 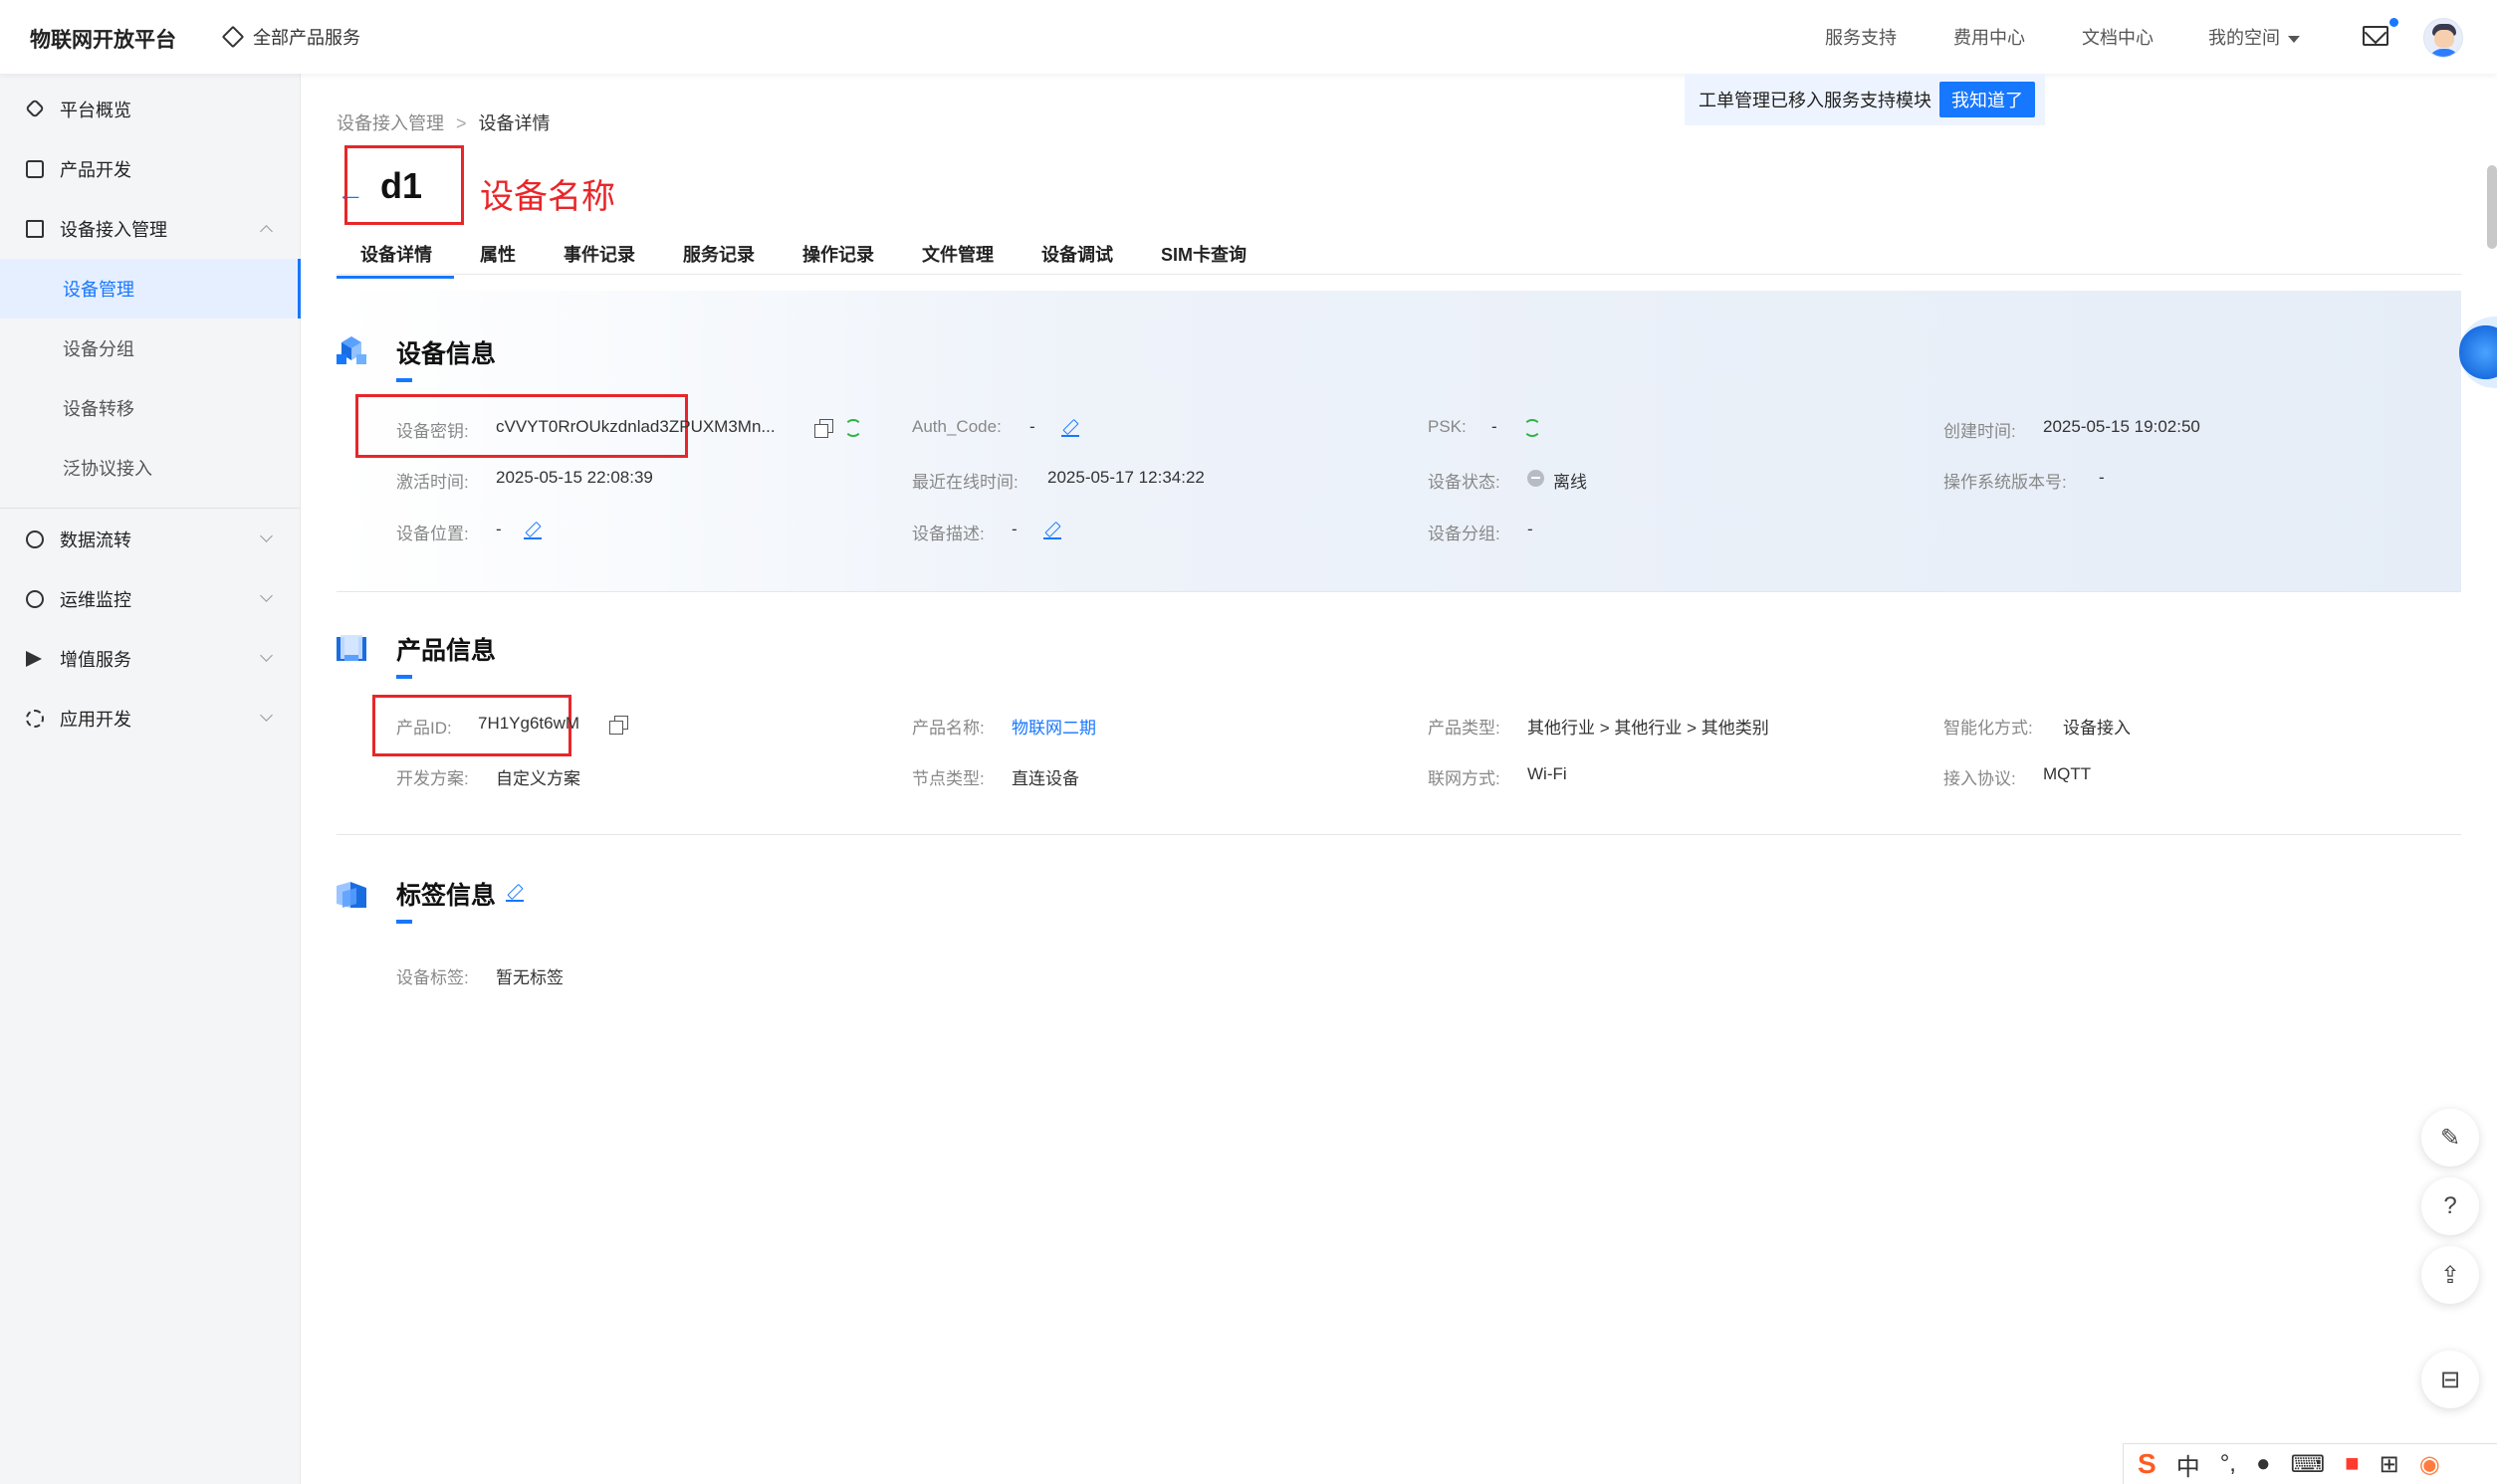 I want to click on device-location-value: -, so click(x=499, y=529).